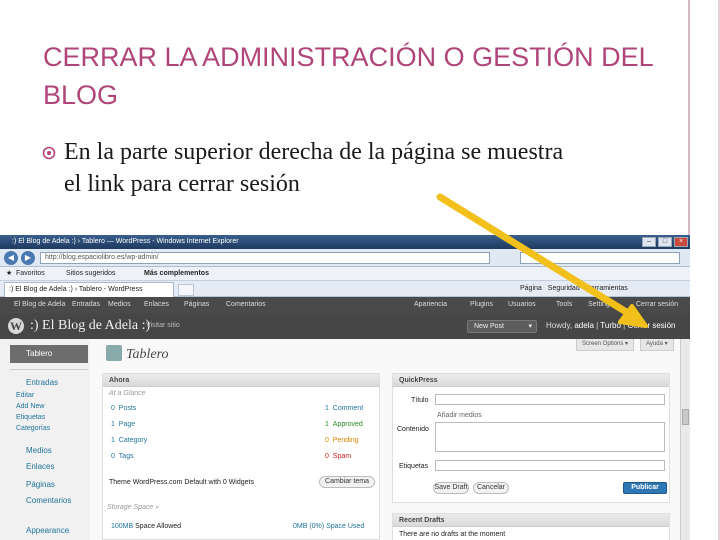 The height and width of the screenshot is (540, 720). What do you see at coordinates (531, 380) in the screenshot?
I see `quickpress-title: QuickPress` at bounding box center [531, 380].